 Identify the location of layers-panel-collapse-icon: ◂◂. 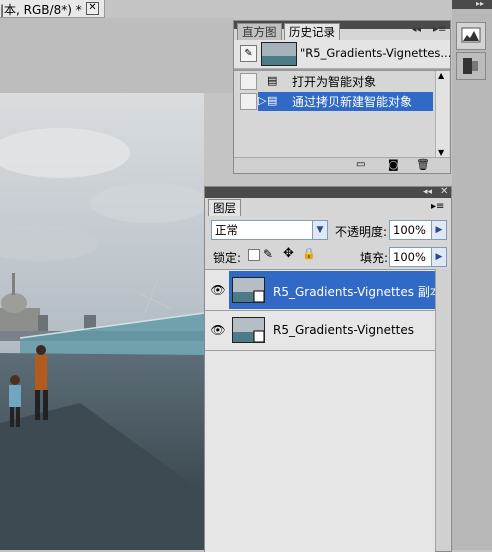
(427, 192).